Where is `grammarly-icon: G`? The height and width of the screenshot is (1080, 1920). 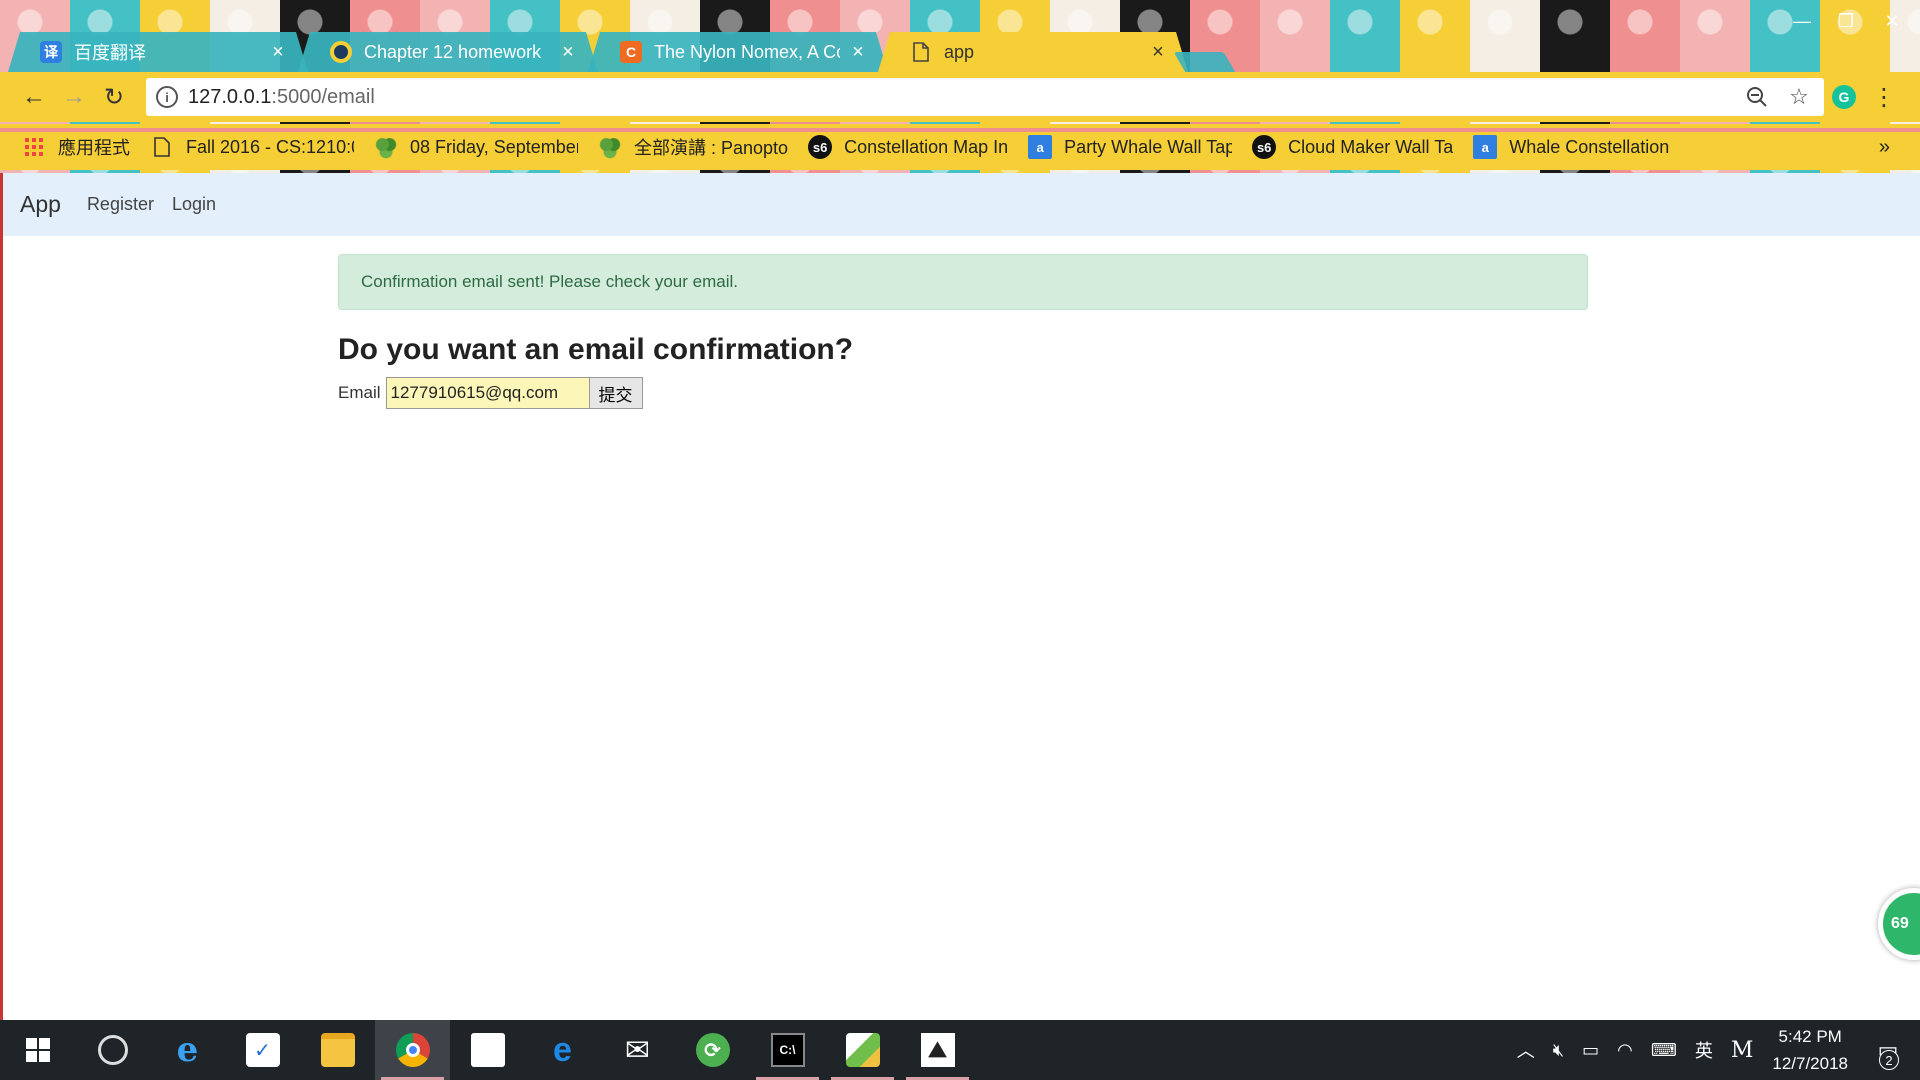
grammarly-icon: G is located at coordinates (1844, 97).